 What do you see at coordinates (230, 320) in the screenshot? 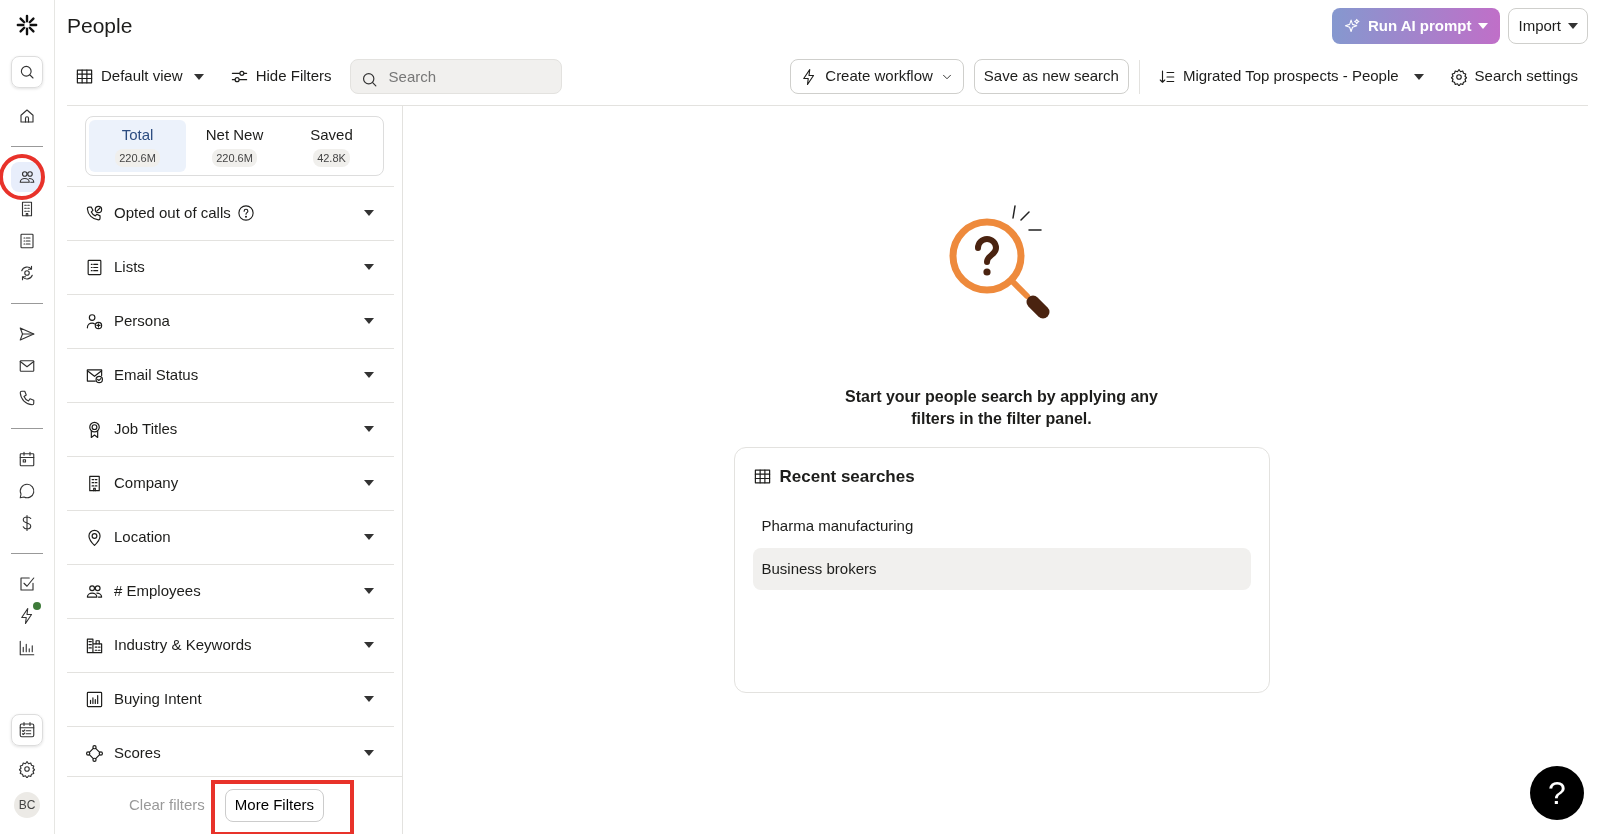
I see `filter-row: Persona` at bounding box center [230, 320].